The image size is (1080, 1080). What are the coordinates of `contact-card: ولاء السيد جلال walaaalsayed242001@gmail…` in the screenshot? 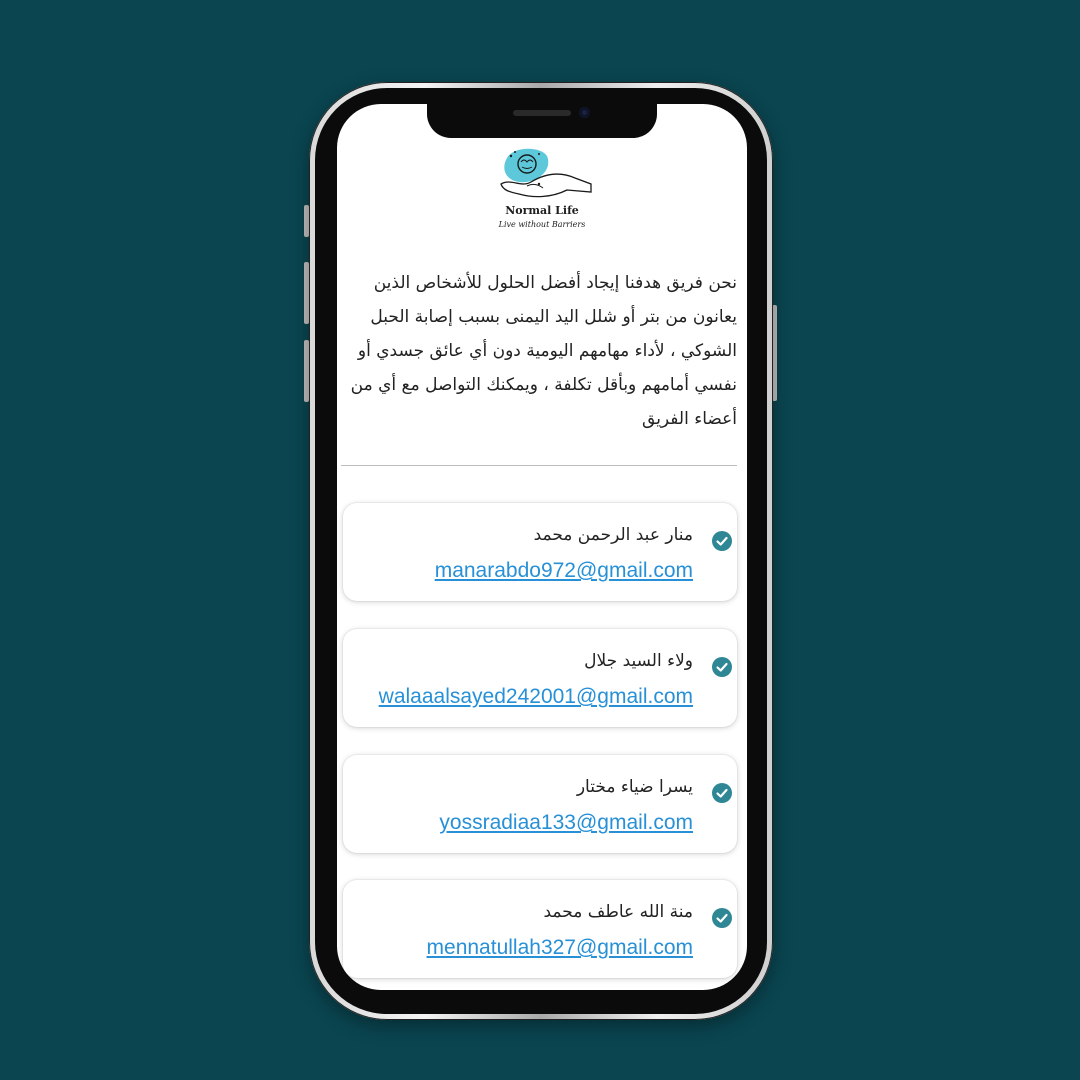 It's located at (540, 678).